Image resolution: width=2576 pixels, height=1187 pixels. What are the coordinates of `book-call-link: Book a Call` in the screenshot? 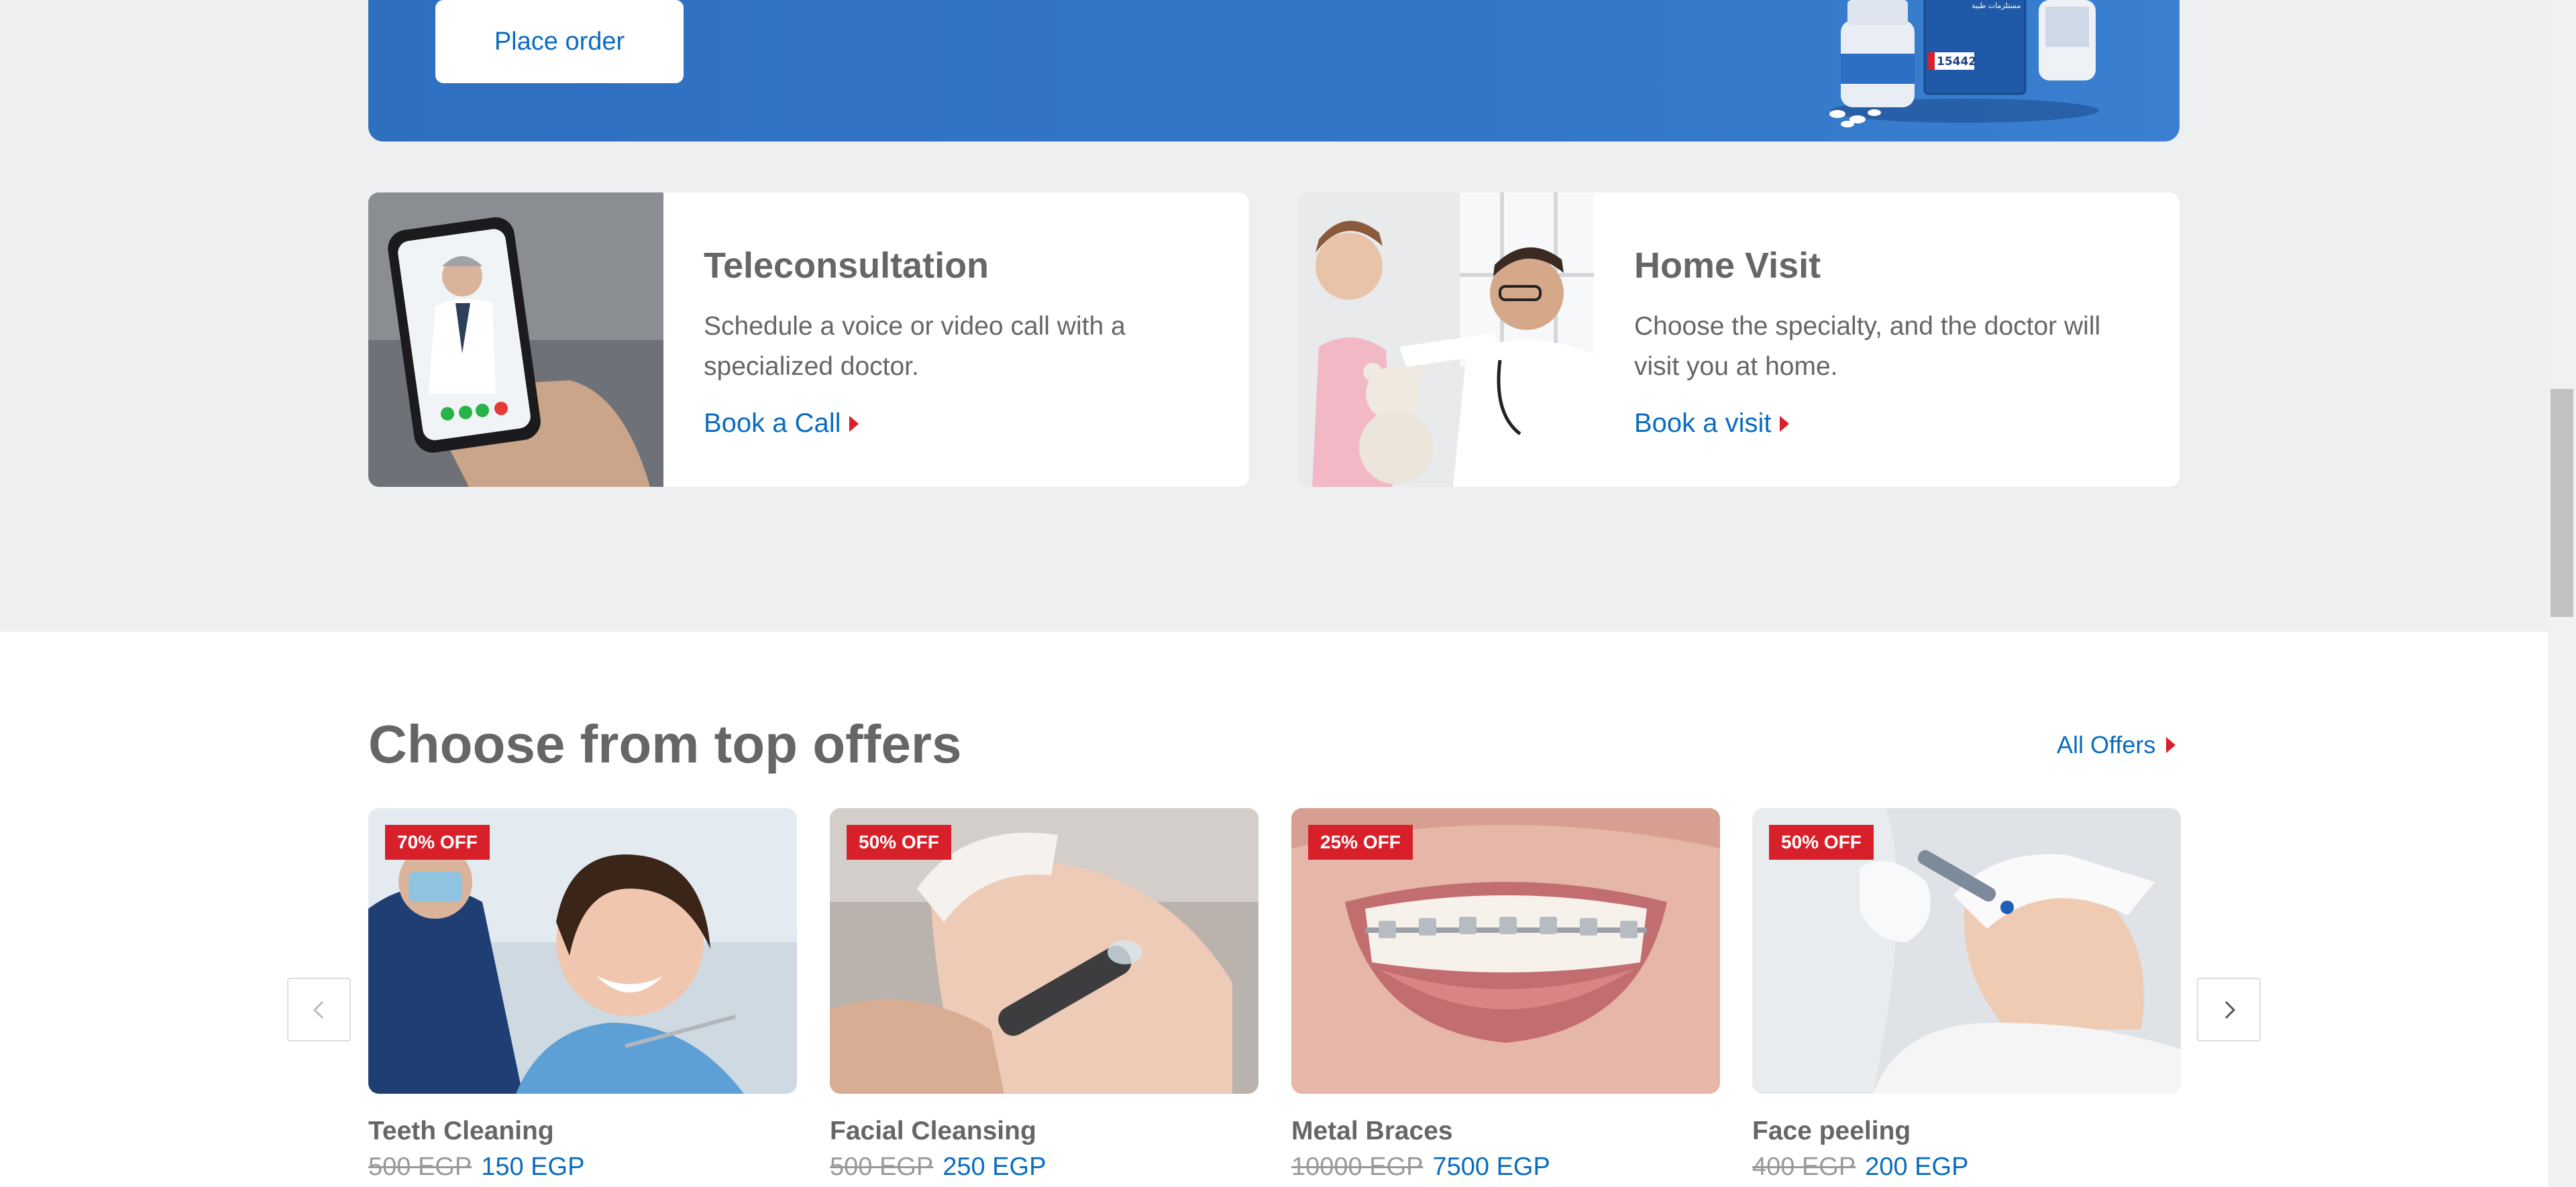 It's located at (781, 424).